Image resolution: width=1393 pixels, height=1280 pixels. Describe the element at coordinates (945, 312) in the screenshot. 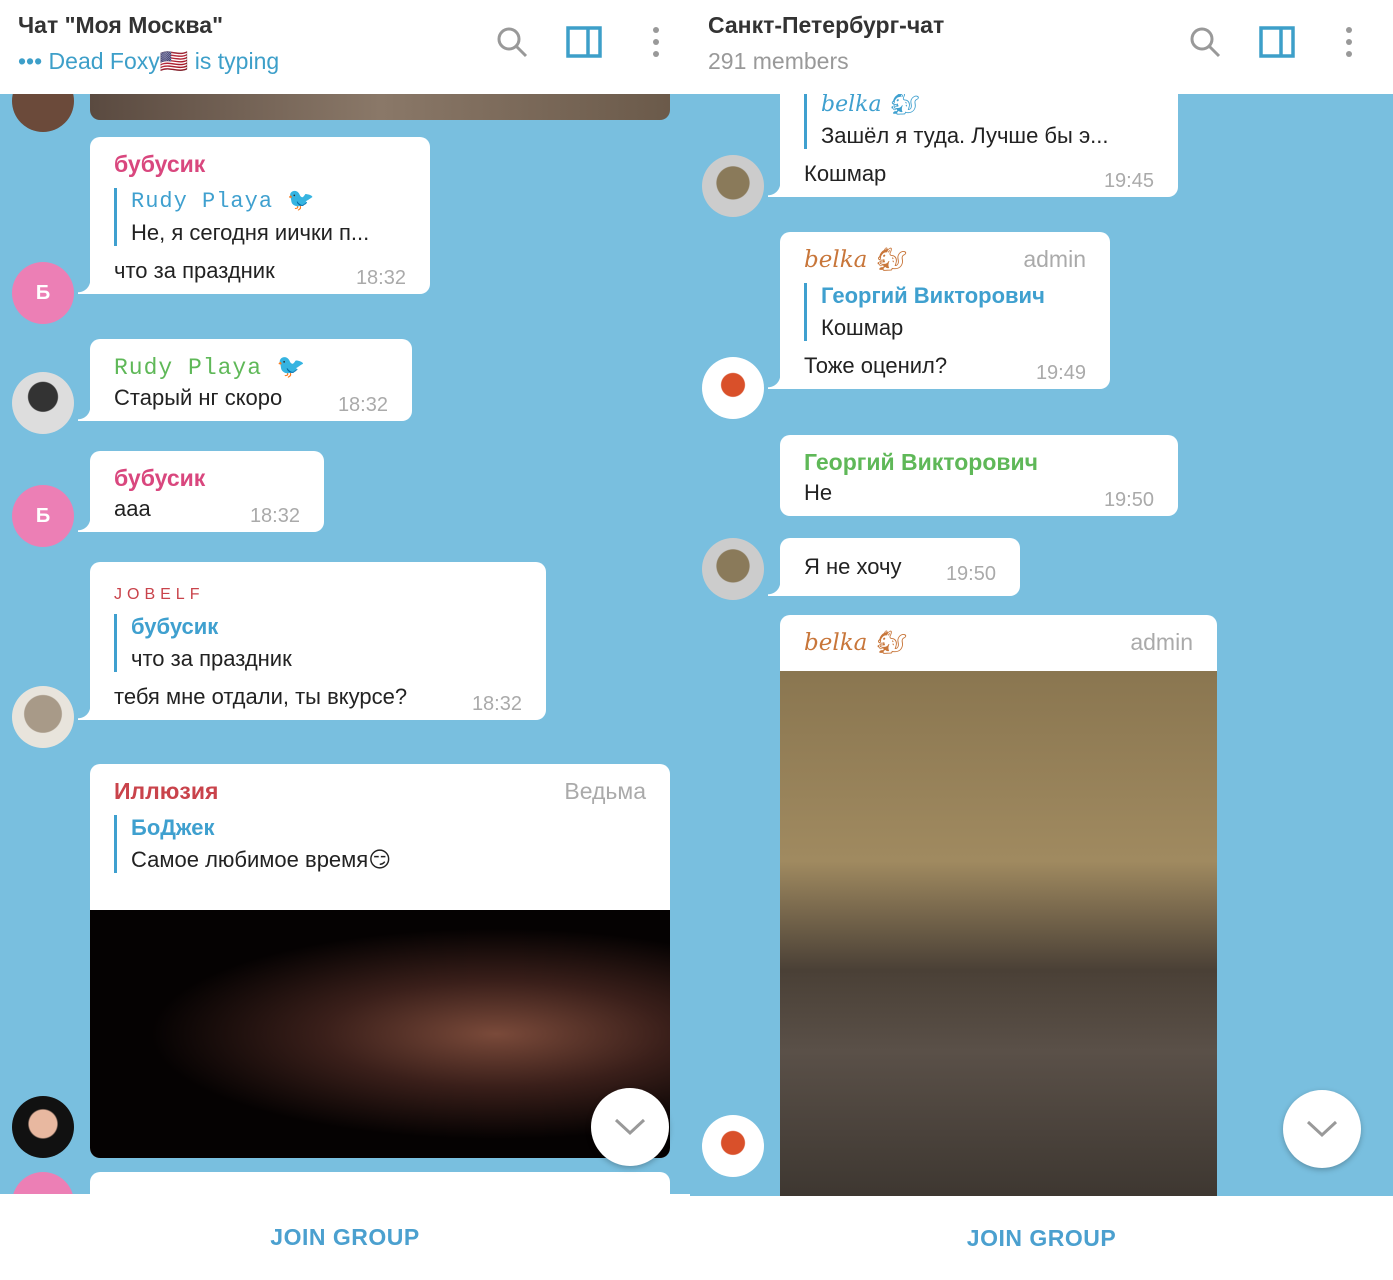

I see `reply-quote: Георгий Викторович Кошмар` at that location.